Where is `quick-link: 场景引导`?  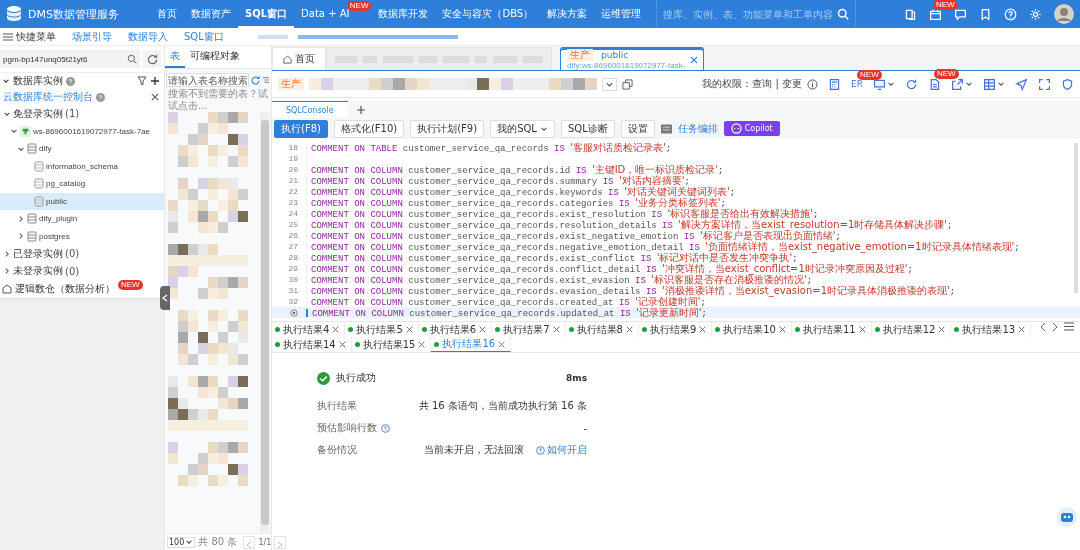 quick-link: 场景引导 is located at coordinates (92, 36).